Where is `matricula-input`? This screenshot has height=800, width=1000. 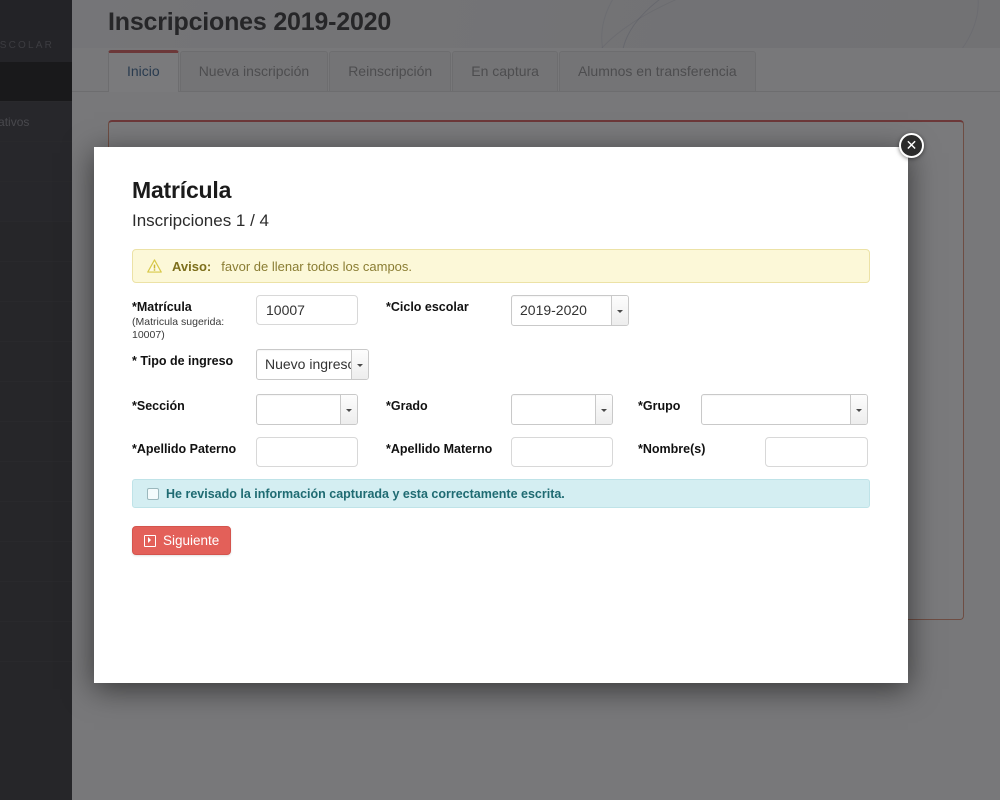 matricula-input is located at coordinates (307, 310).